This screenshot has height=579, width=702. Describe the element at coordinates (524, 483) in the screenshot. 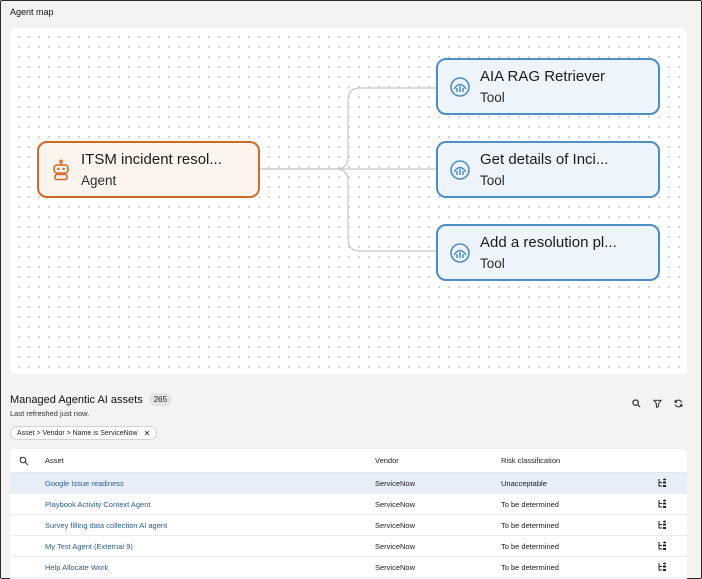

I see `risk-cell: Unacceptable` at that location.